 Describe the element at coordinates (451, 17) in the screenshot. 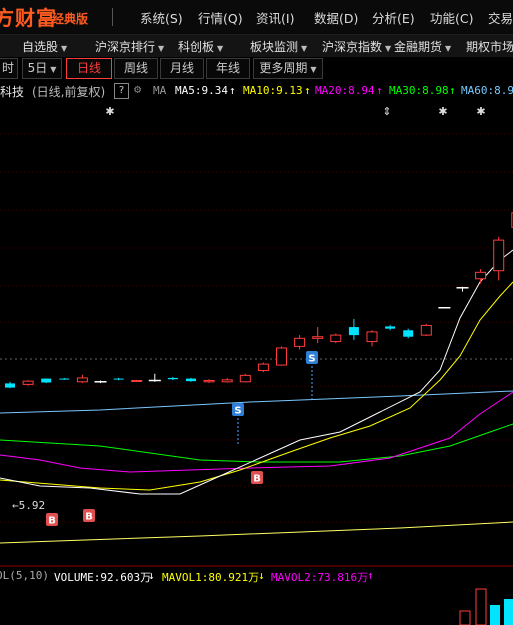

I see `menu-functions: 功能(C)` at that location.